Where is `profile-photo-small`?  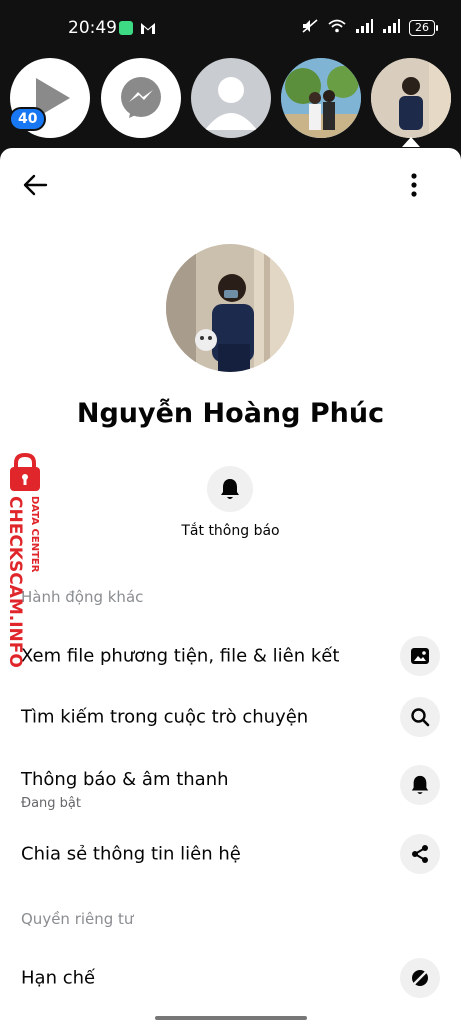 profile-photo-small is located at coordinates (411, 98).